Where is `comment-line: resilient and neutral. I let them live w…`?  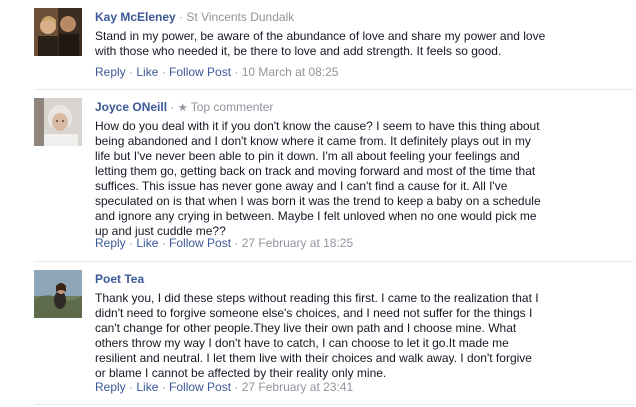 comment-line: resilient and neutral. I let them live w… is located at coordinates (313, 358).